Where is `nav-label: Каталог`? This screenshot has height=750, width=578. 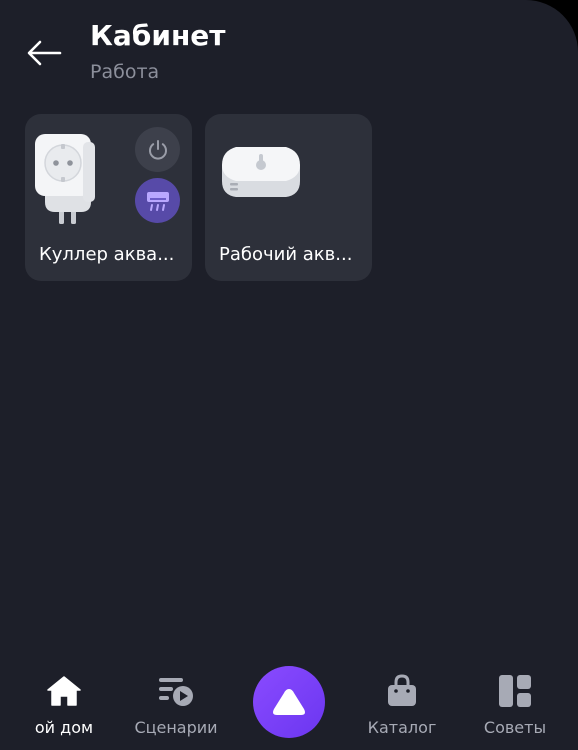 nav-label: Каталог is located at coordinates (402, 727).